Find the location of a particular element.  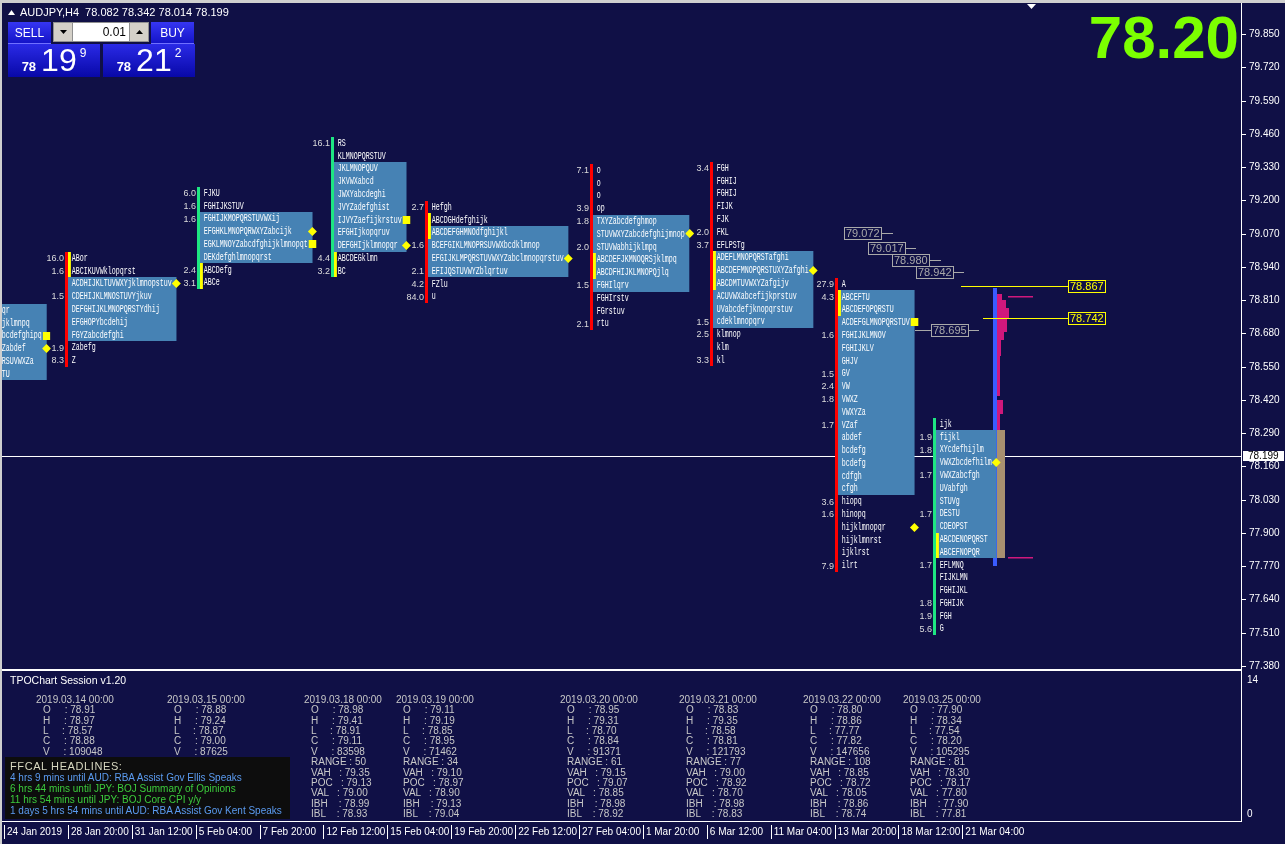

headline-text: 1 days 5 hrs 54 mins until AUD: RBA Assist Gov Kent Speaks is located at coordinates (146, 810).